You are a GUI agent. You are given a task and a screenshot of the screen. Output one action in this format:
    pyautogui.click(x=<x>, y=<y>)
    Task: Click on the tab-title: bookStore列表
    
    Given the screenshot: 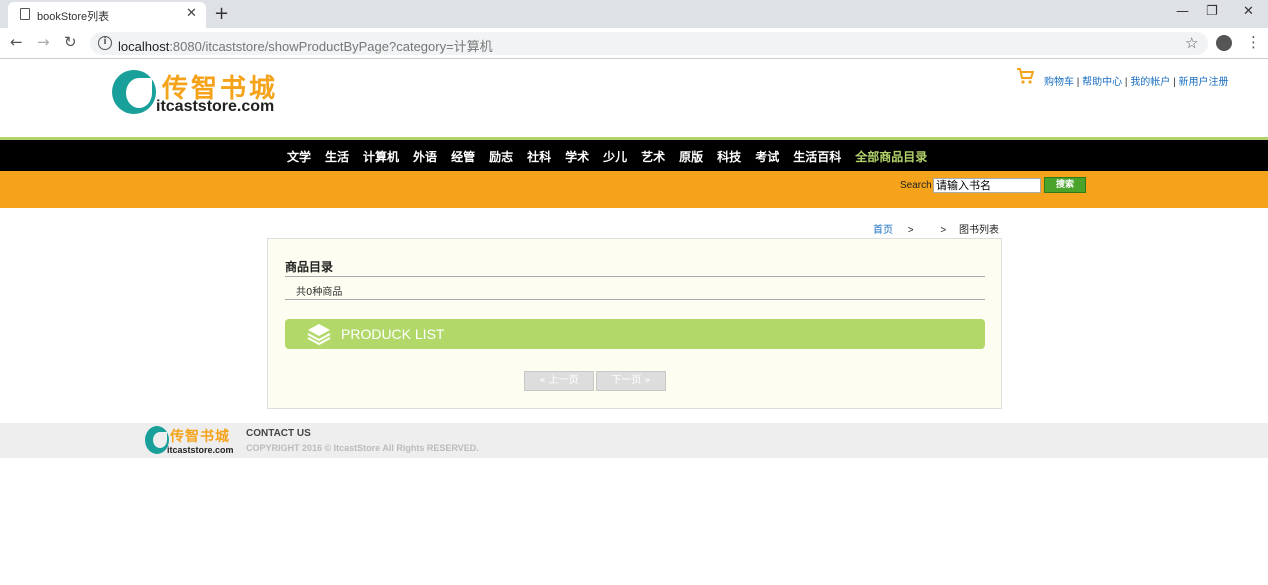 What is the action you would take?
    pyautogui.click(x=73, y=17)
    